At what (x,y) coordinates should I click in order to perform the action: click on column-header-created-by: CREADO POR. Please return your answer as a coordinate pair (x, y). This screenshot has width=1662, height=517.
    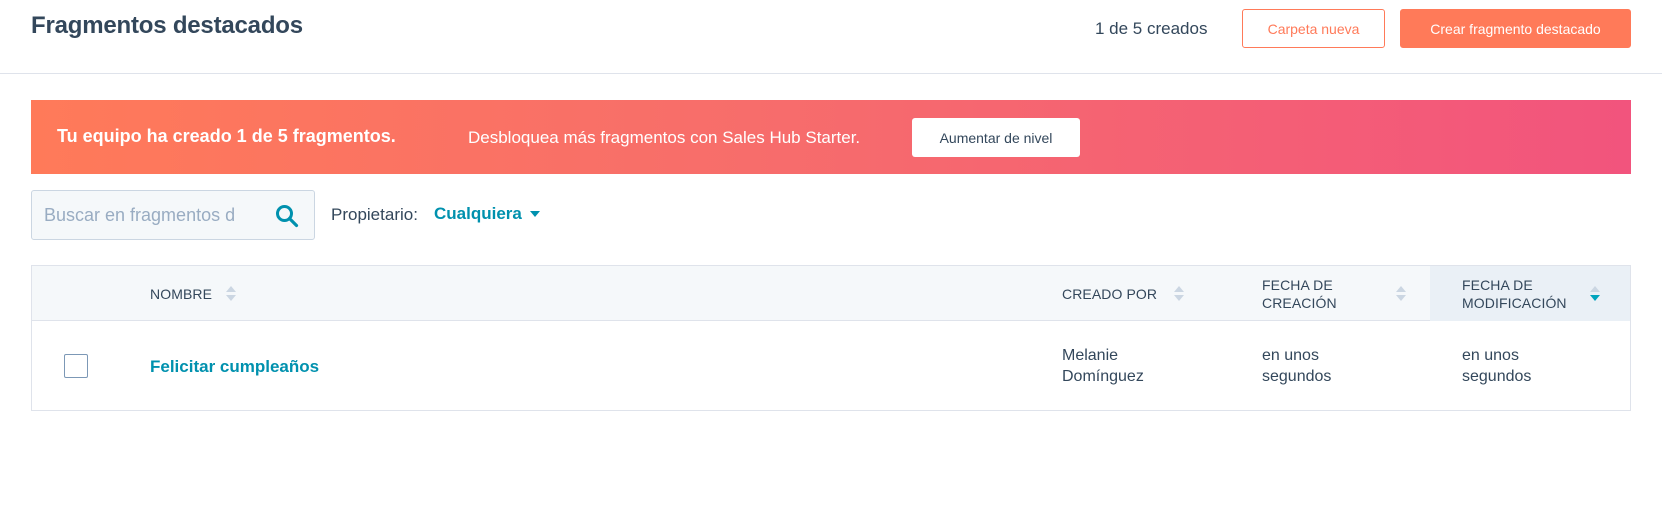
    Looking at the image, I should click on (1152, 293).